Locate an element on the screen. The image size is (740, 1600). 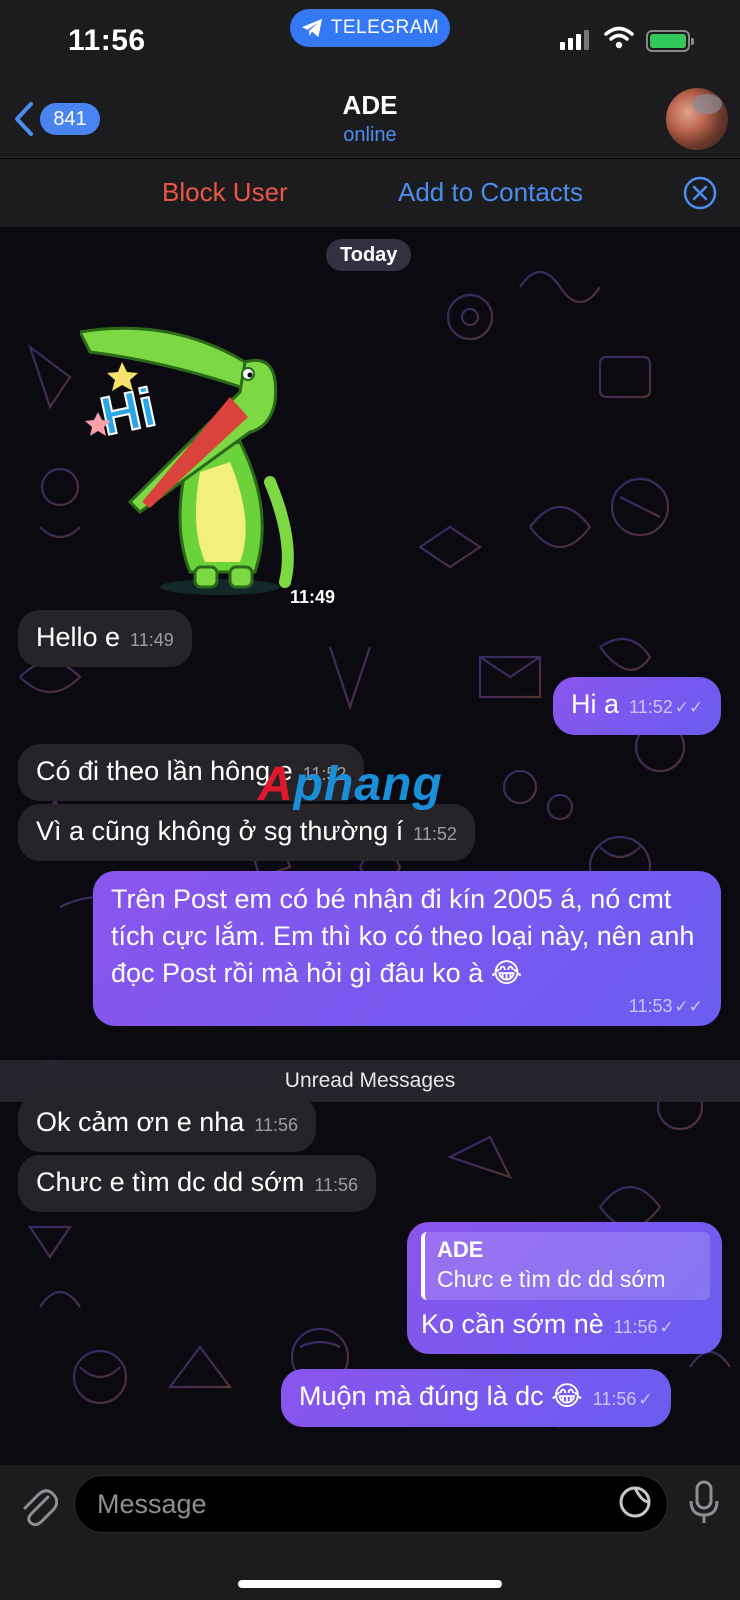
message-bubble-incoming: Ok cảm ơn e nha 11:56 is located at coordinates (167, 1123).